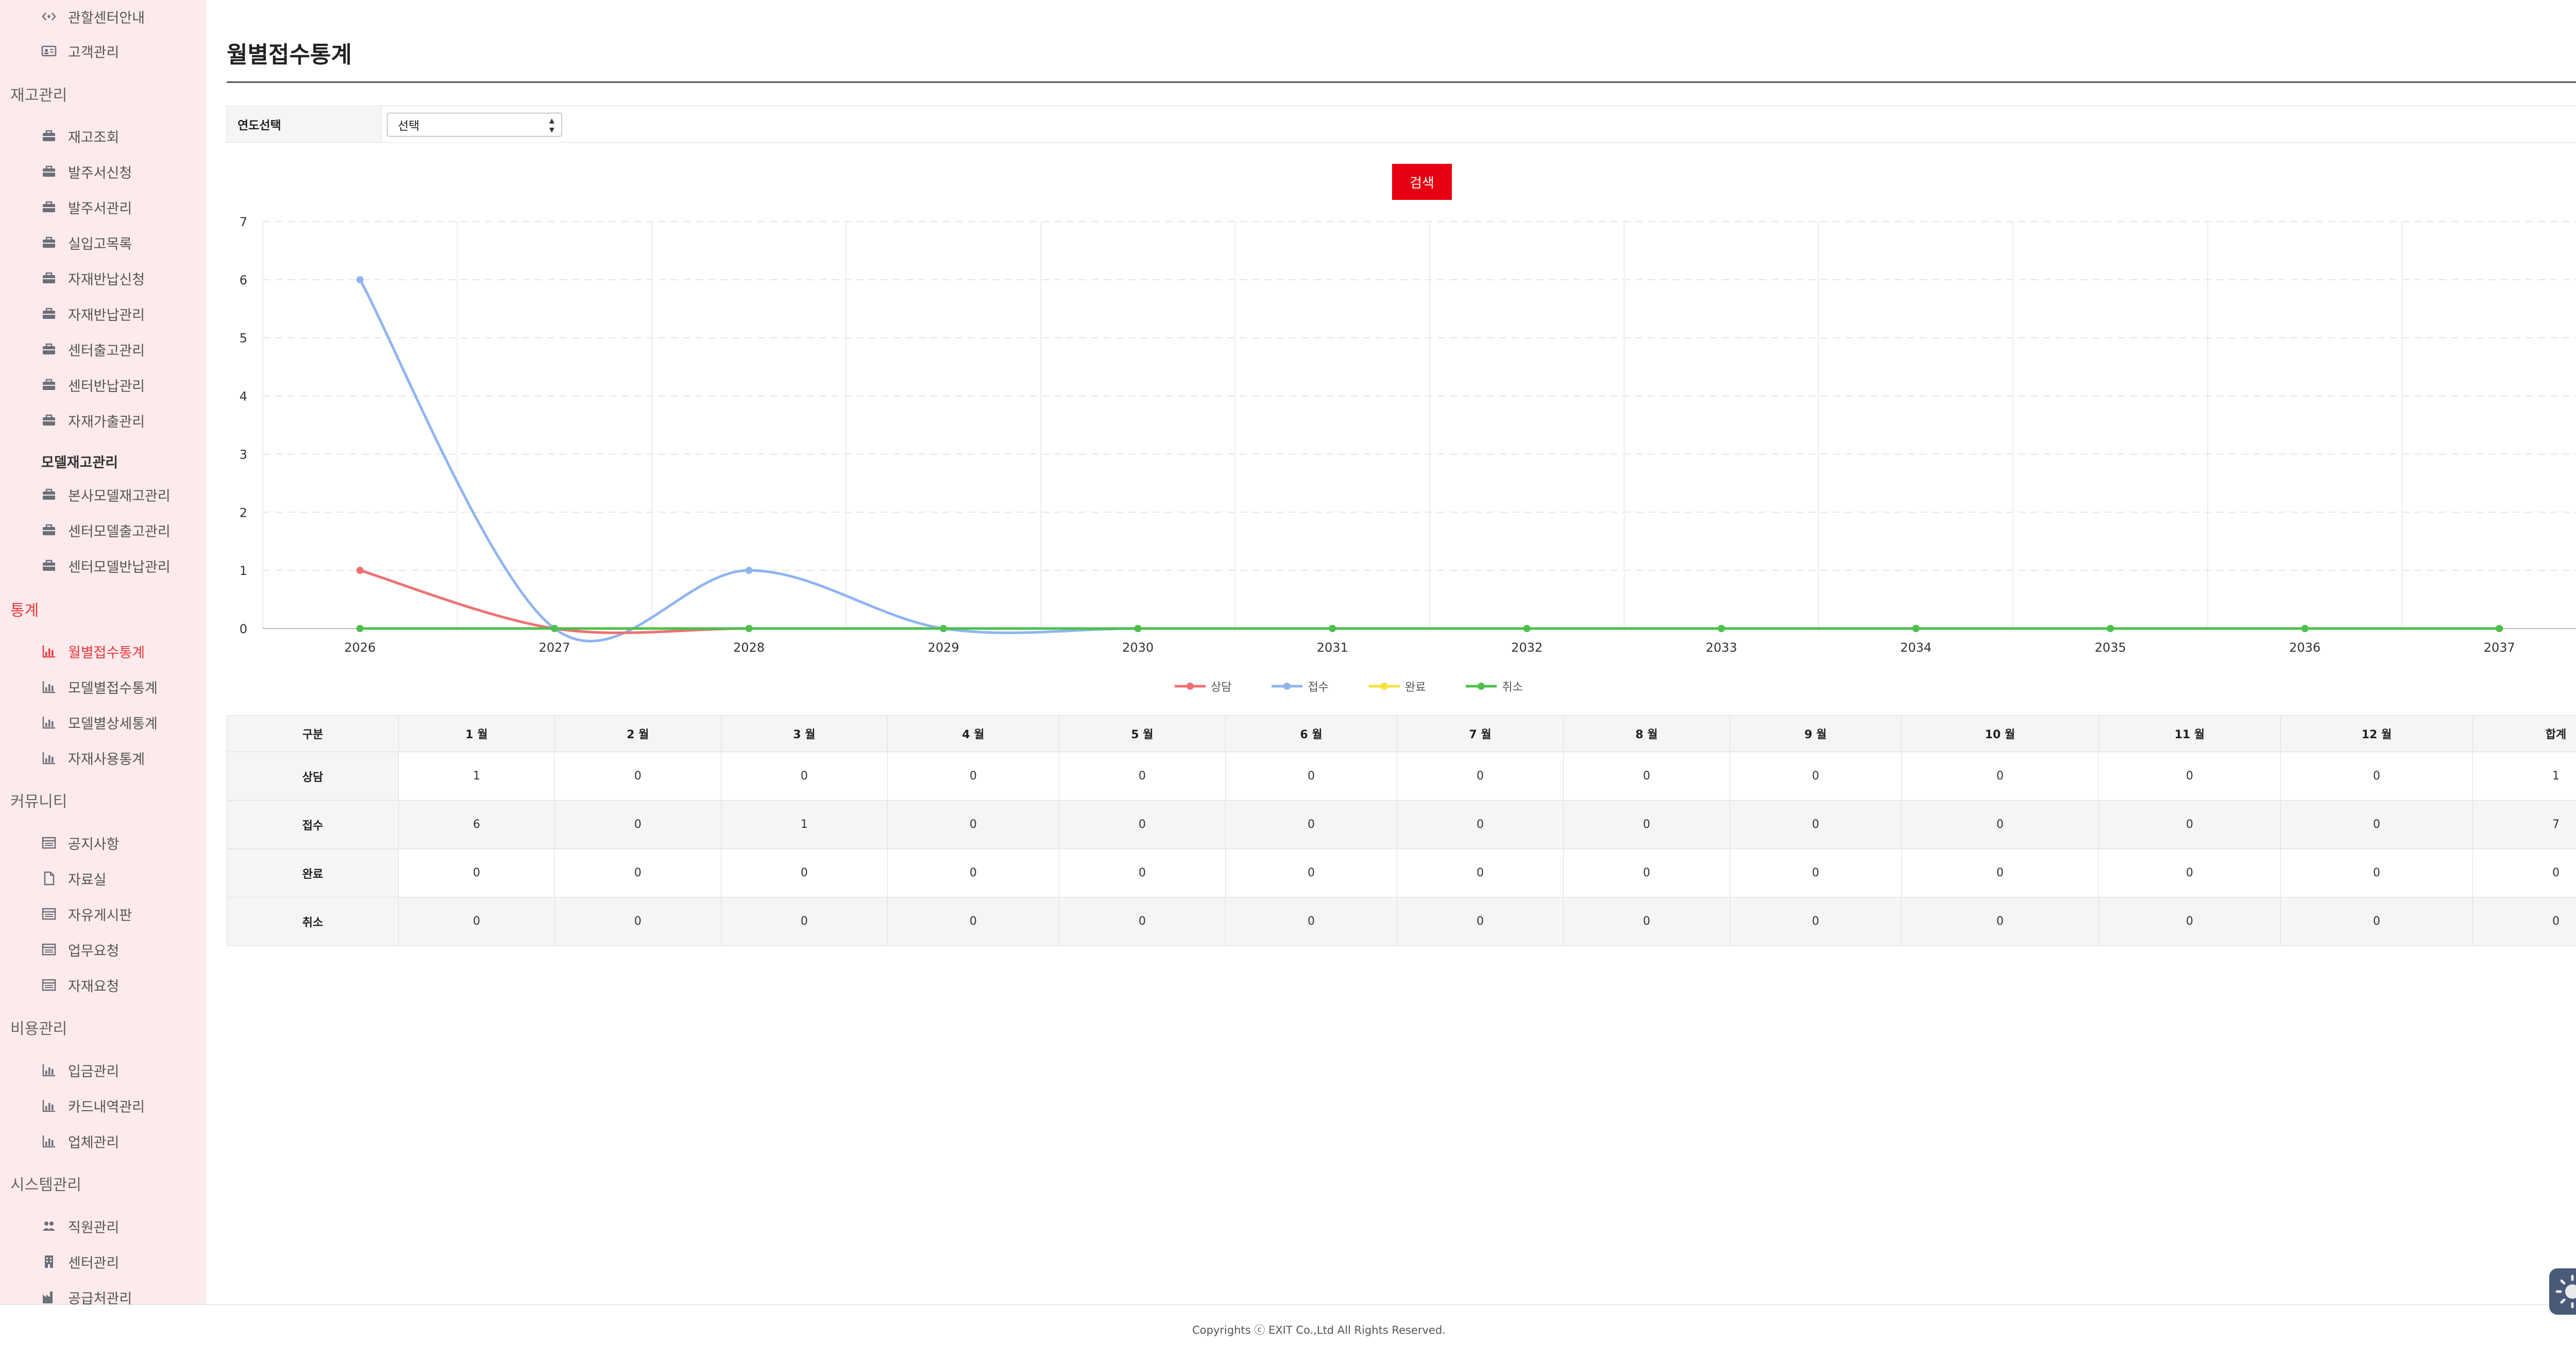 This screenshot has width=2576, height=1358. I want to click on sidebar-item-10: 센터반납관리, so click(103, 384).